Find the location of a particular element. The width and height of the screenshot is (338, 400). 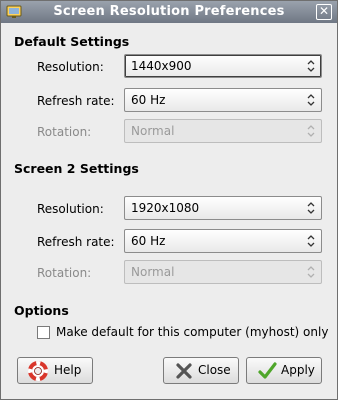

screen2-rotation-value: Normal is located at coordinates (153, 272).